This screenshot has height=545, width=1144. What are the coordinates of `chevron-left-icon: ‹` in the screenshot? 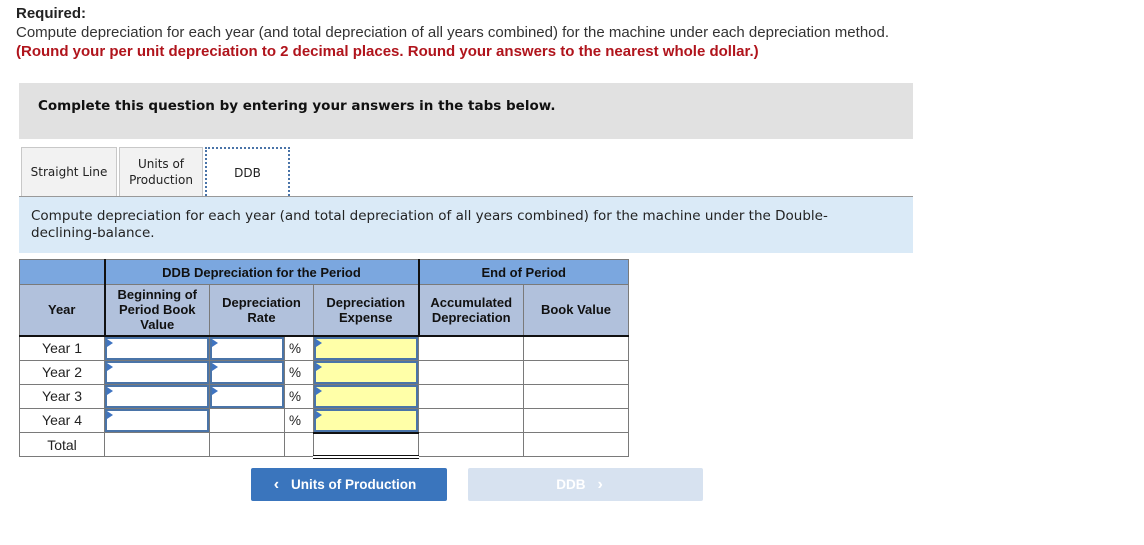 It's located at (276, 484).